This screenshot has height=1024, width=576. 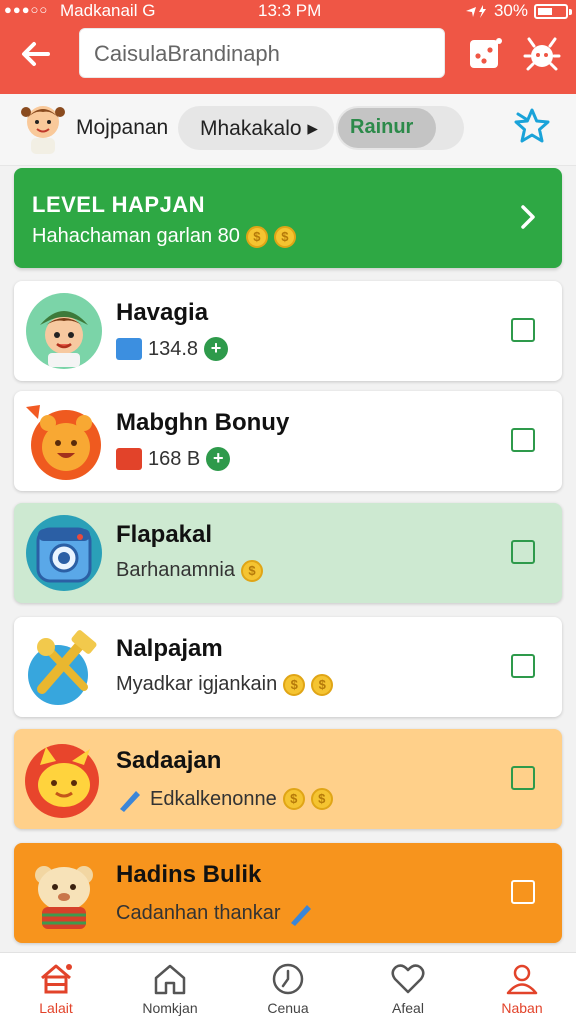 I want to click on bear-avatar-icon, so click(x=64, y=897).